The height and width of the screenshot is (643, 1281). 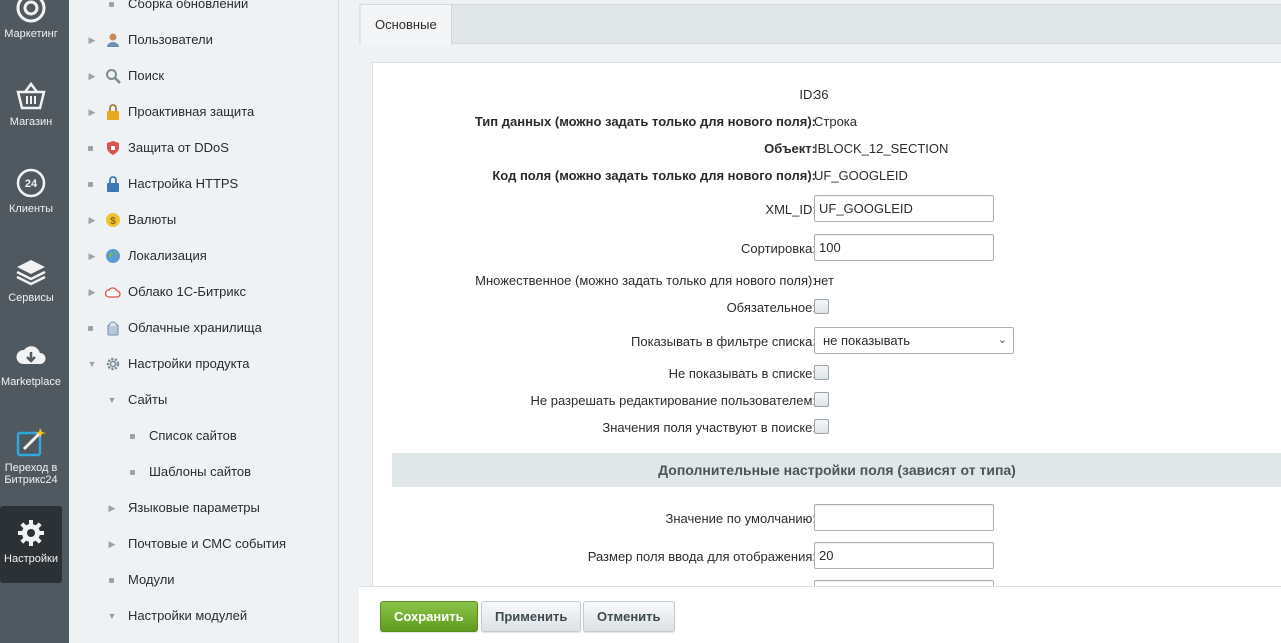 I want to click on required-checkbox, so click(x=821, y=306).